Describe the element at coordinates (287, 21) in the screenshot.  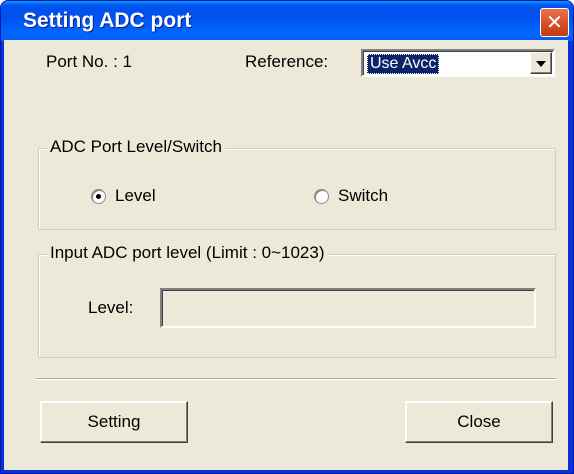
I see `title-bar: Setting ADC port ✕` at that location.